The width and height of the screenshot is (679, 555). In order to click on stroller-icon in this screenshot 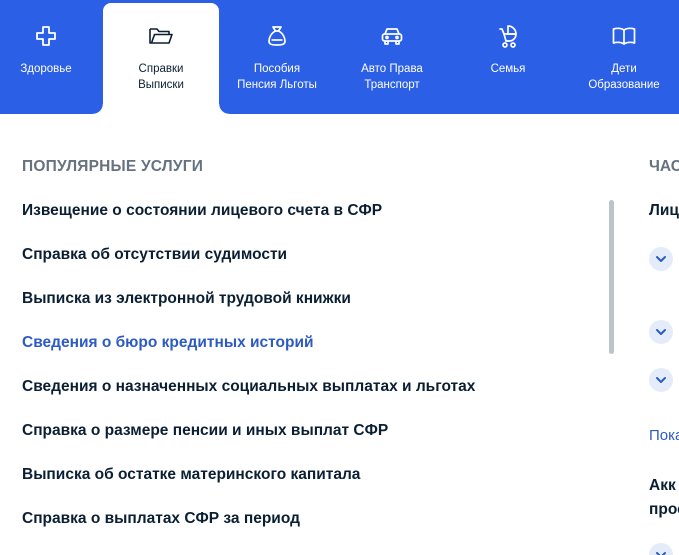, I will do `click(508, 36)`.